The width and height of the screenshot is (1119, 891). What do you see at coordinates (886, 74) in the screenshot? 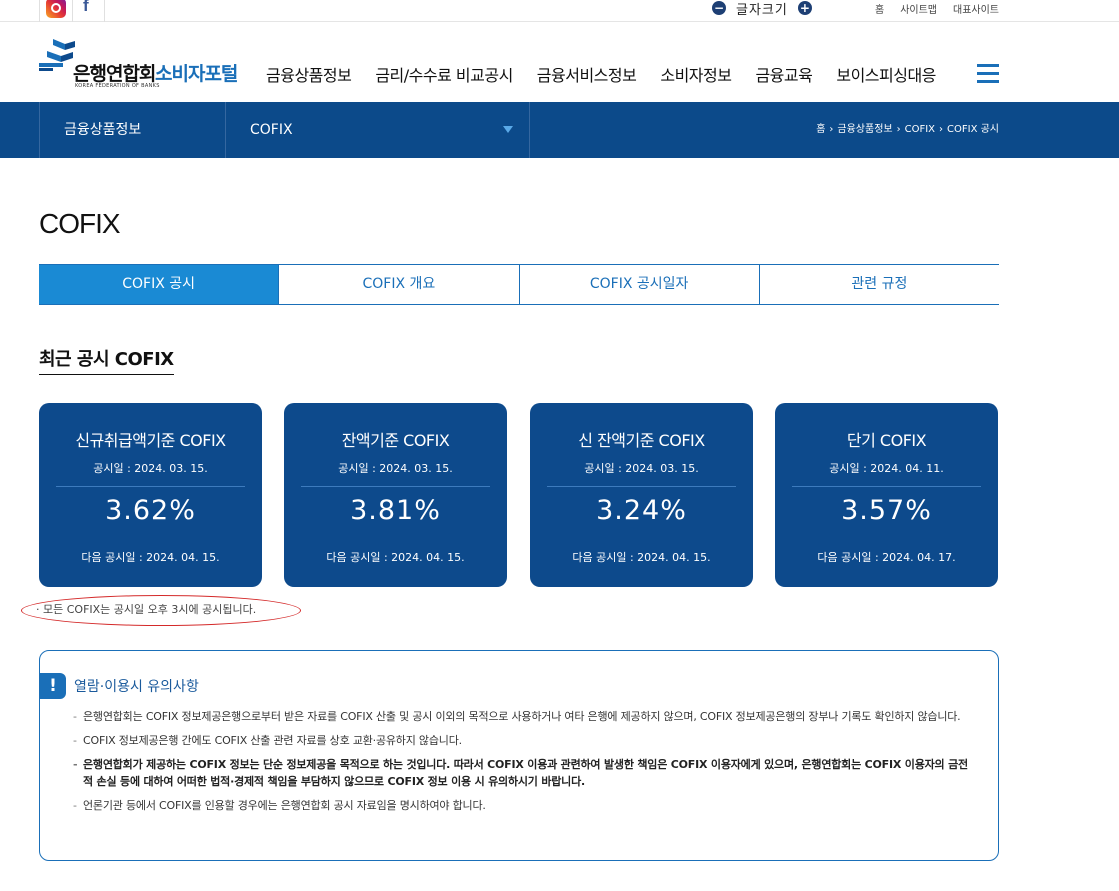
I see `nav-item-voice-phishing: 보이스피싱대응` at bounding box center [886, 74].